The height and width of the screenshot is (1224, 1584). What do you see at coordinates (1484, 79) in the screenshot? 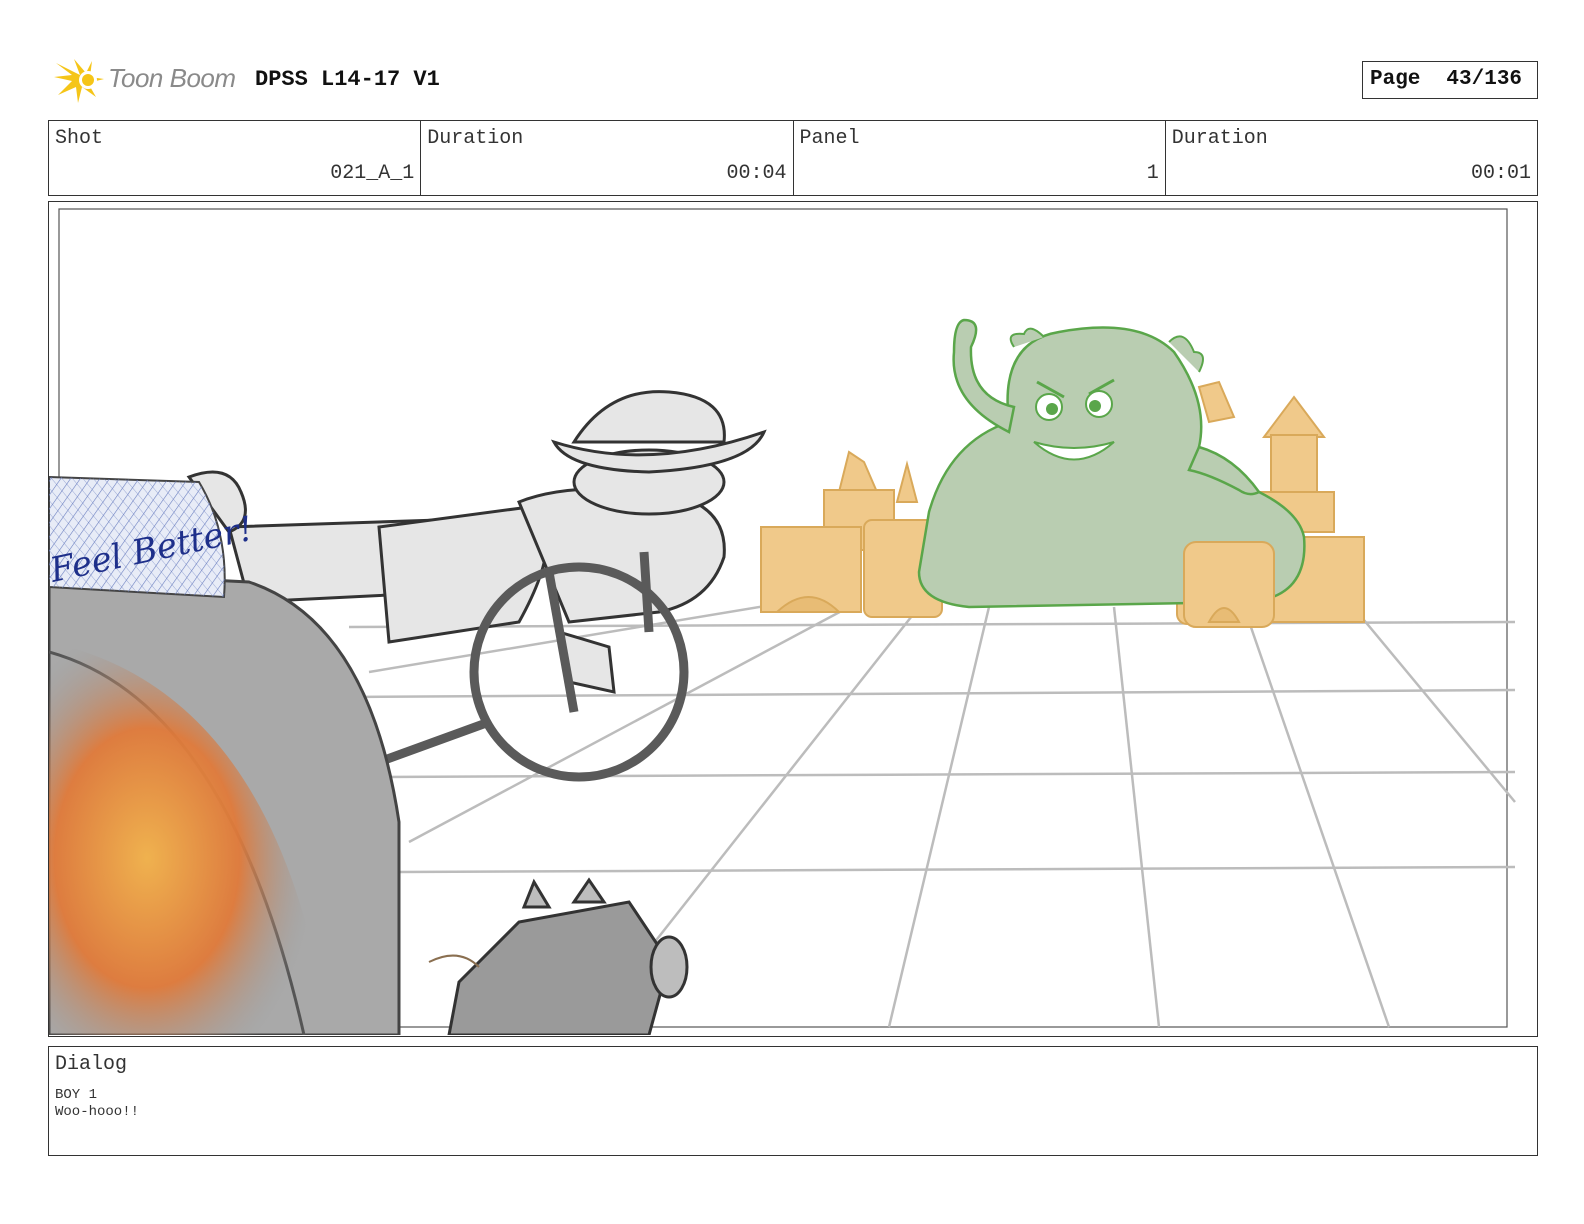
I see `page-value: 43/136` at bounding box center [1484, 79].